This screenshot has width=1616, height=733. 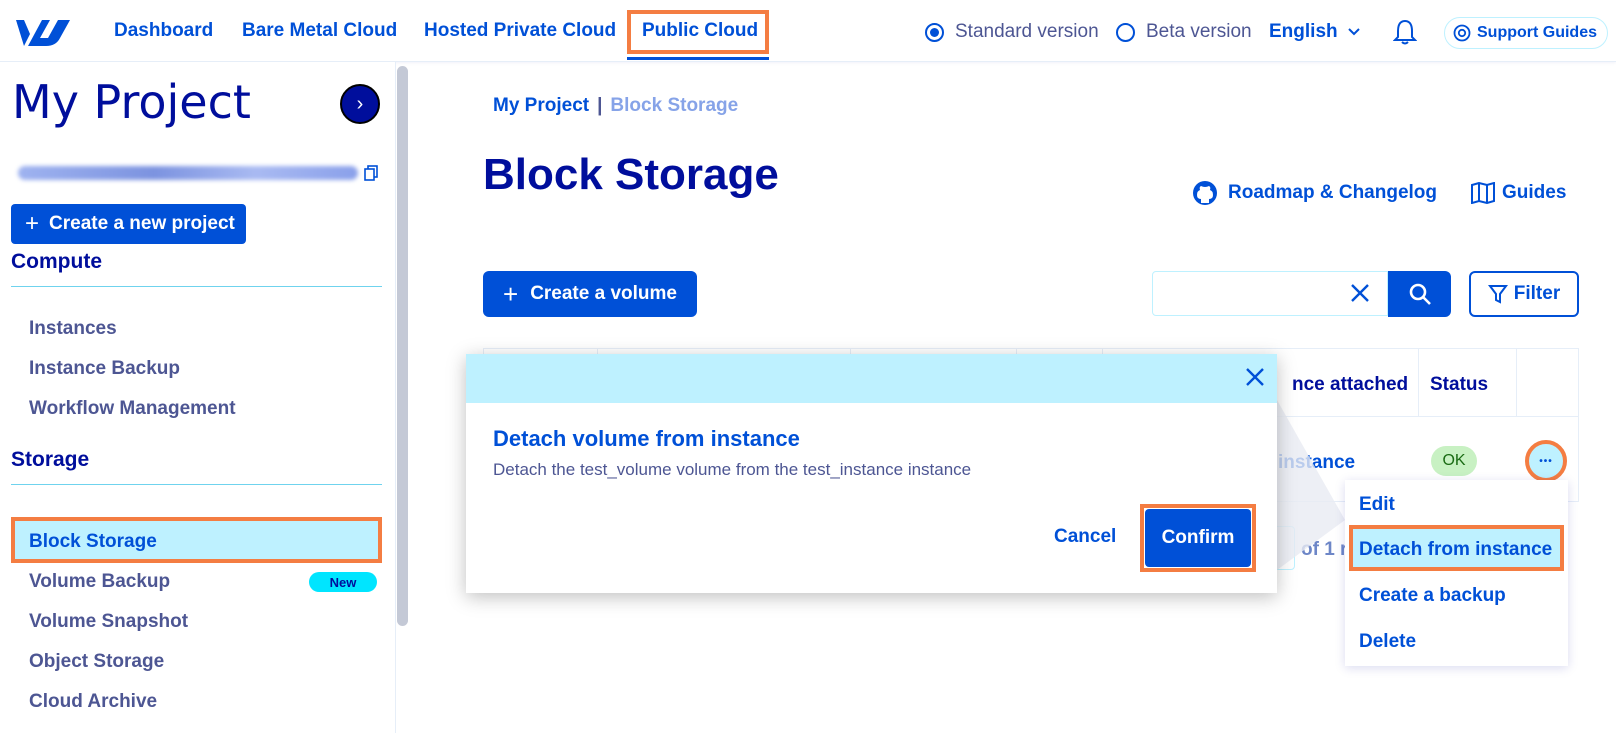 What do you see at coordinates (360, 104) in the screenshot?
I see `sidebar-expand-button: ›` at bounding box center [360, 104].